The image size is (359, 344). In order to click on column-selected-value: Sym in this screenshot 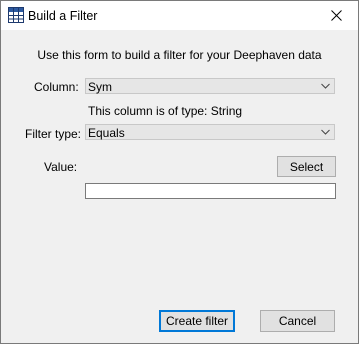, I will do `click(100, 87)`.